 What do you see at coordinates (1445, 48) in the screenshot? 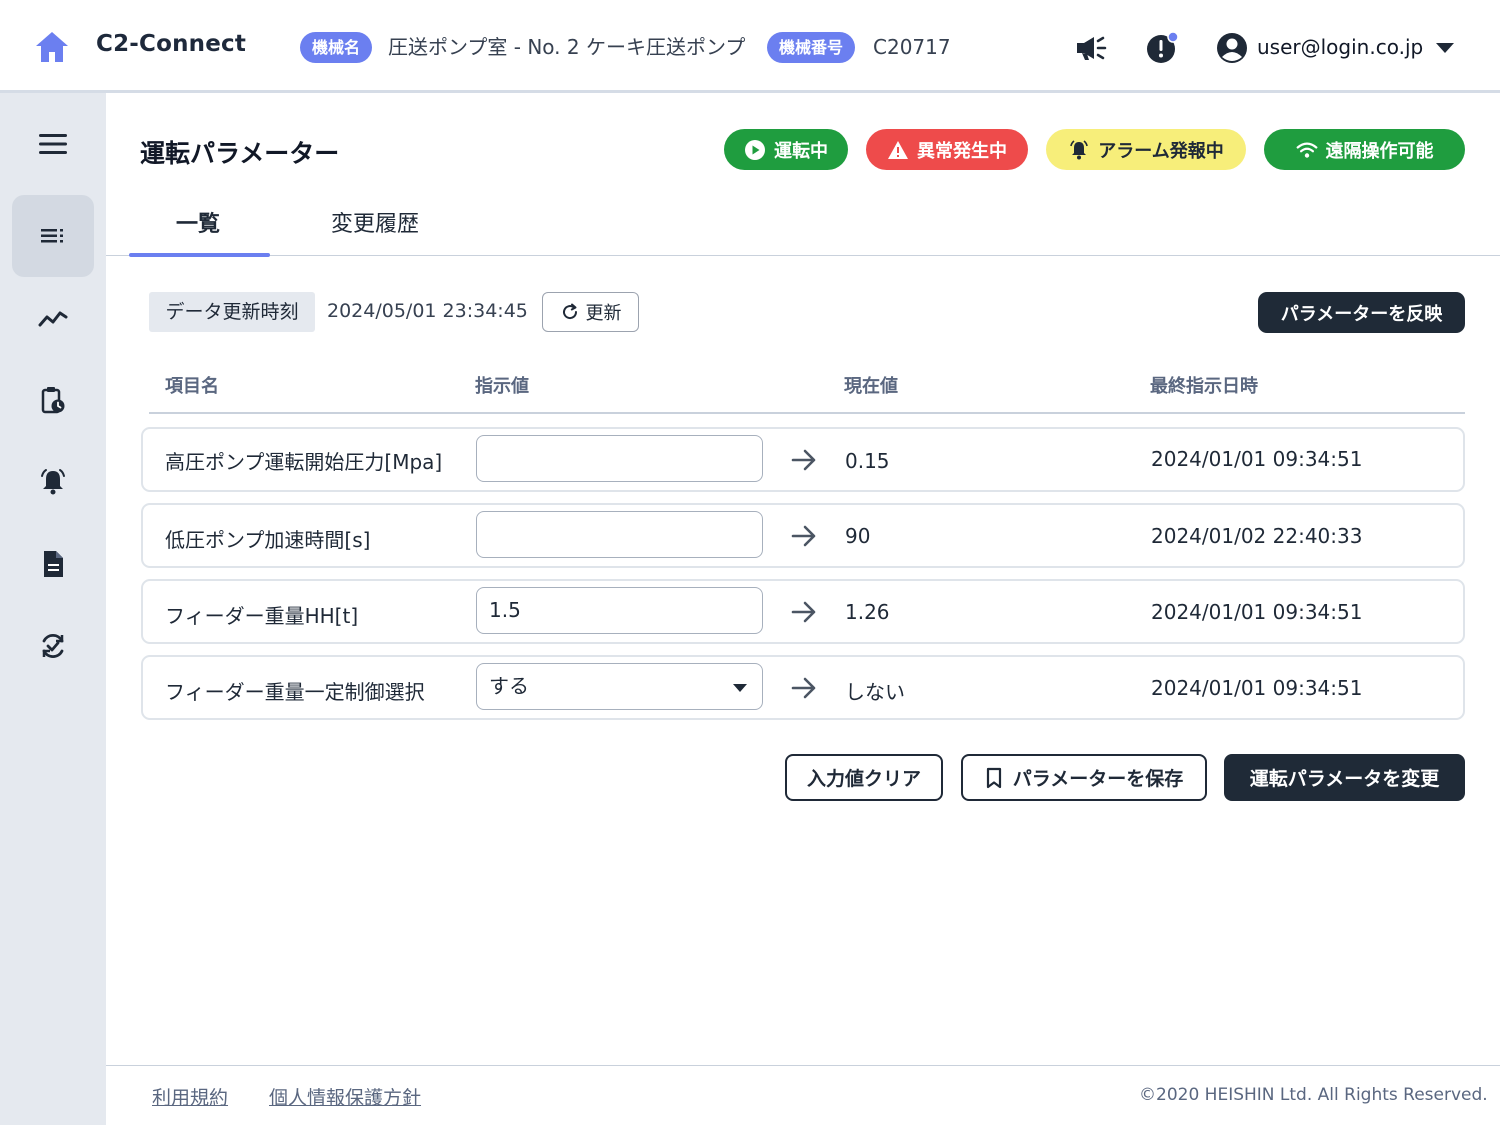
I see `caret-down-icon` at bounding box center [1445, 48].